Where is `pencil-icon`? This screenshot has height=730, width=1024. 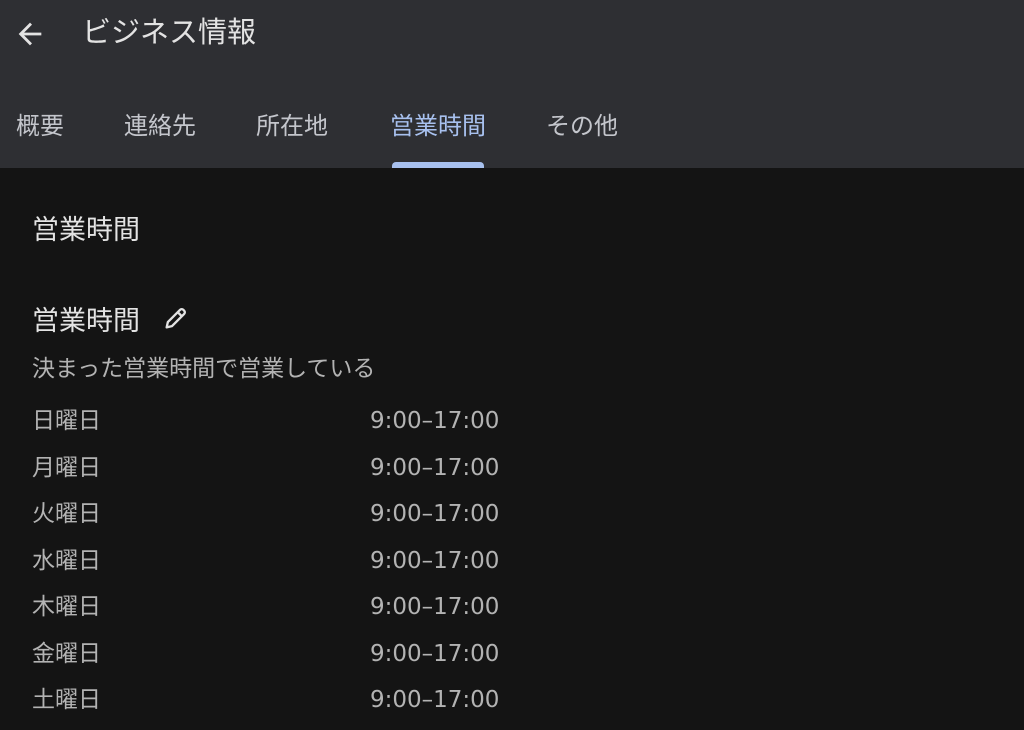 pencil-icon is located at coordinates (175, 318).